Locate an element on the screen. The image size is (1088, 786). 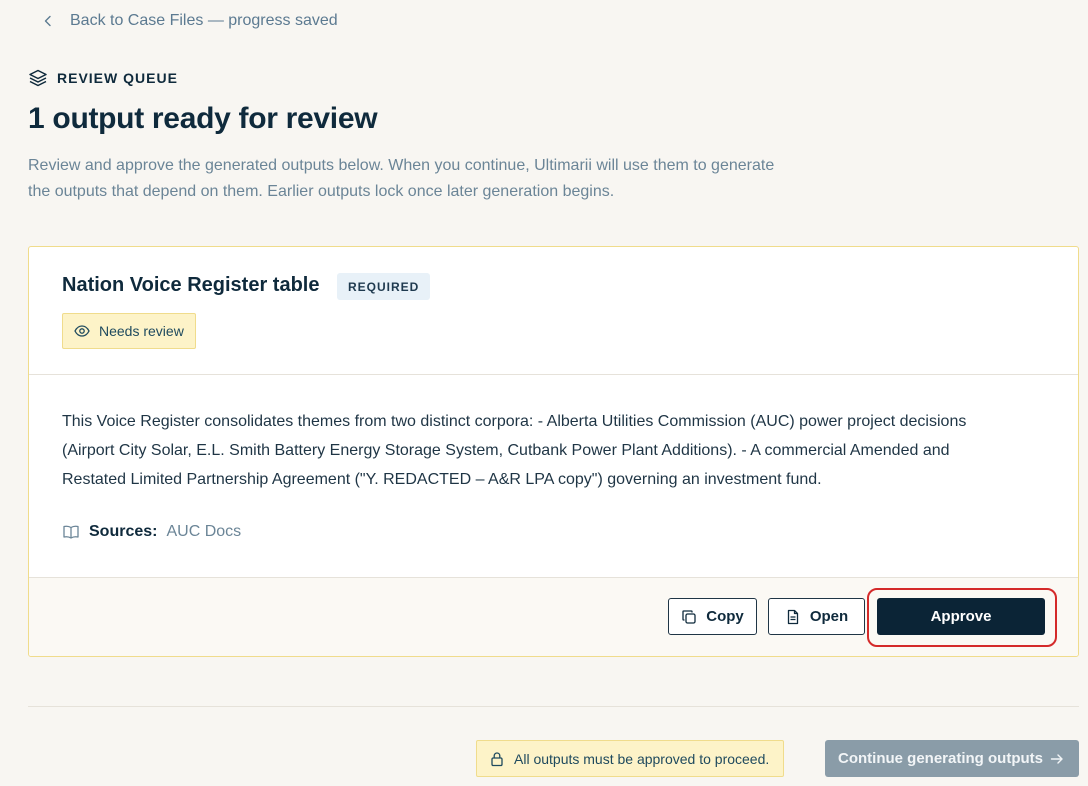
continue-label: Continue generating outputs is located at coordinates (940, 758).